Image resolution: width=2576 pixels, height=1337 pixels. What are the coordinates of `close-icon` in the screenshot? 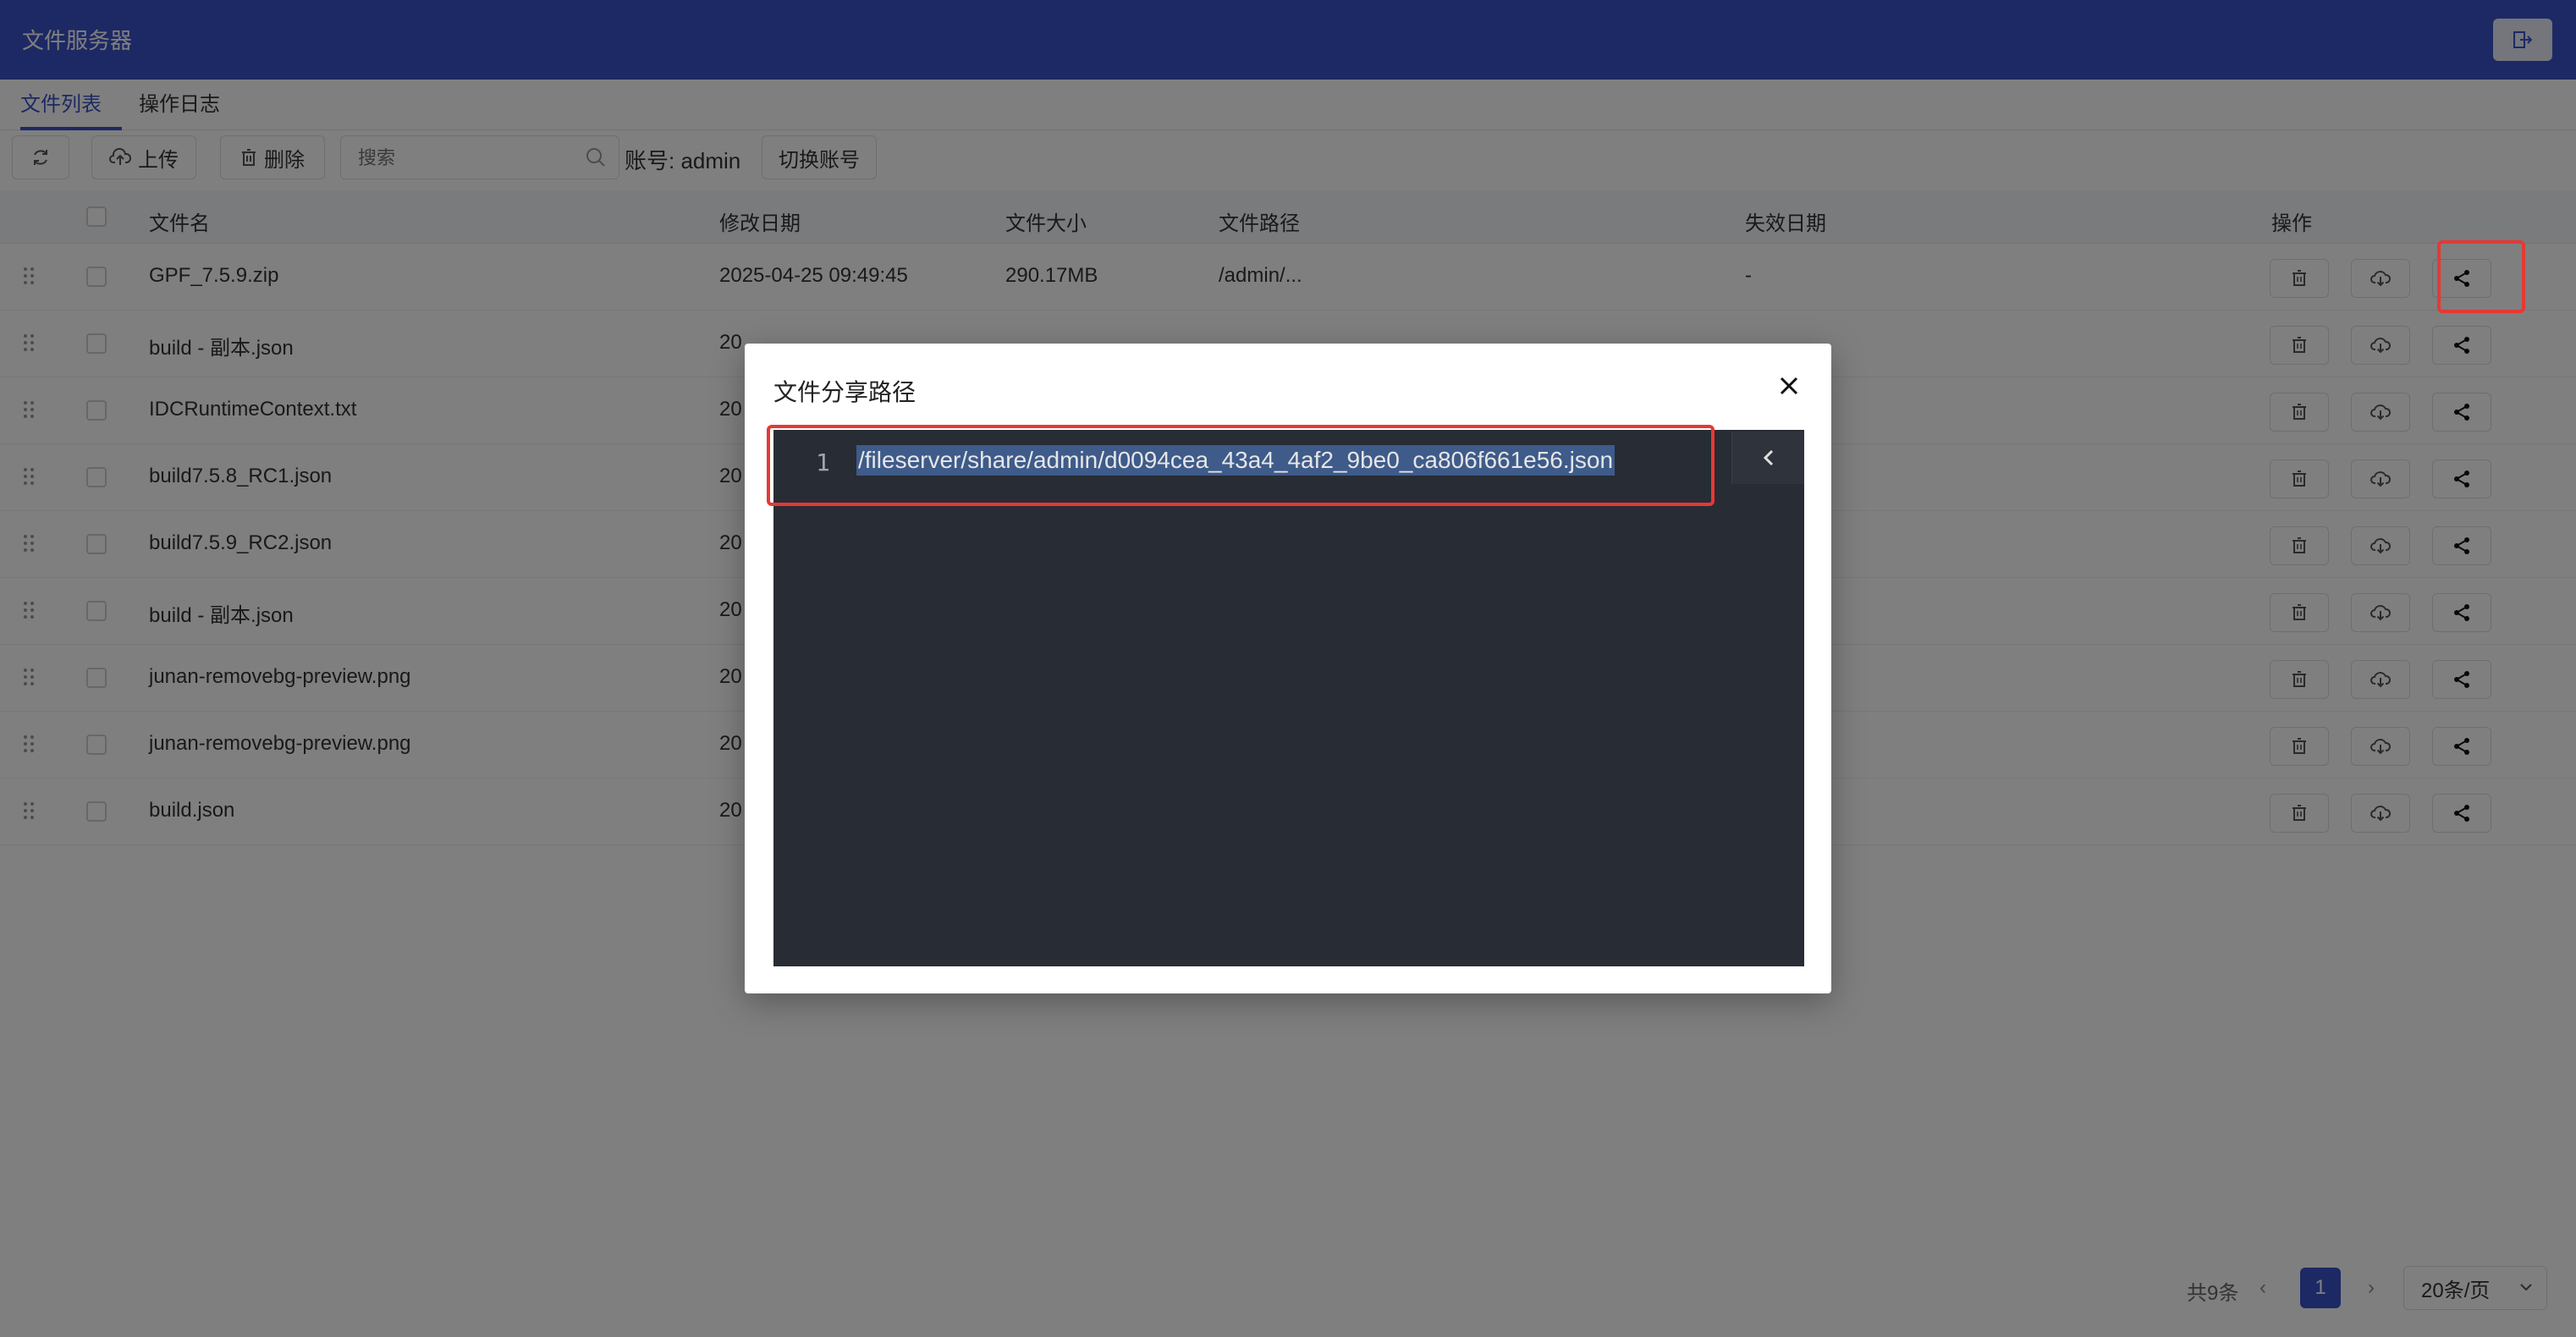 It's located at (1789, 386).